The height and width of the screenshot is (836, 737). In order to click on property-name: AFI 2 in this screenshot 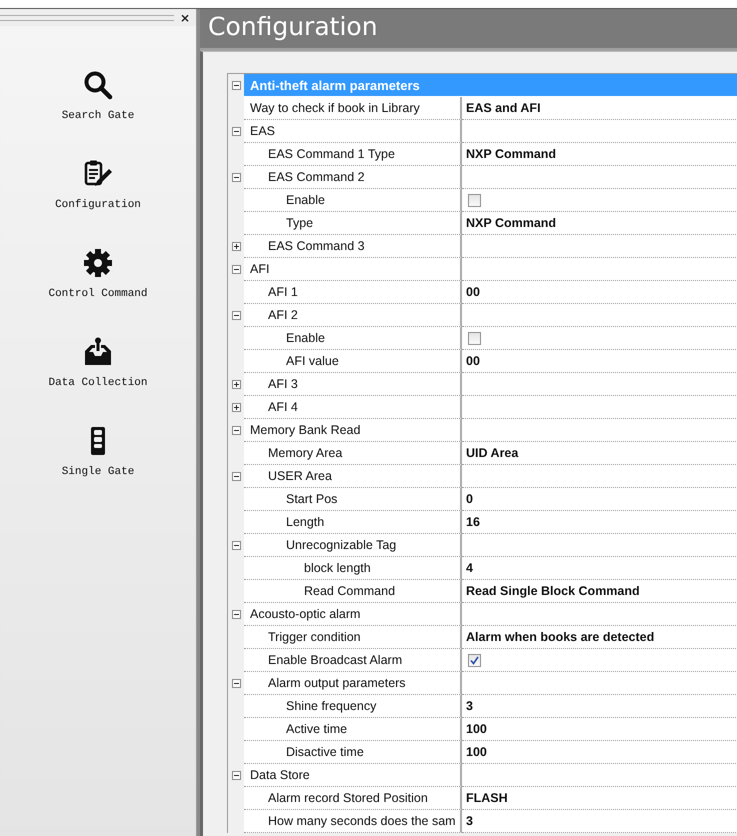, I will do `click(283, 315)`.